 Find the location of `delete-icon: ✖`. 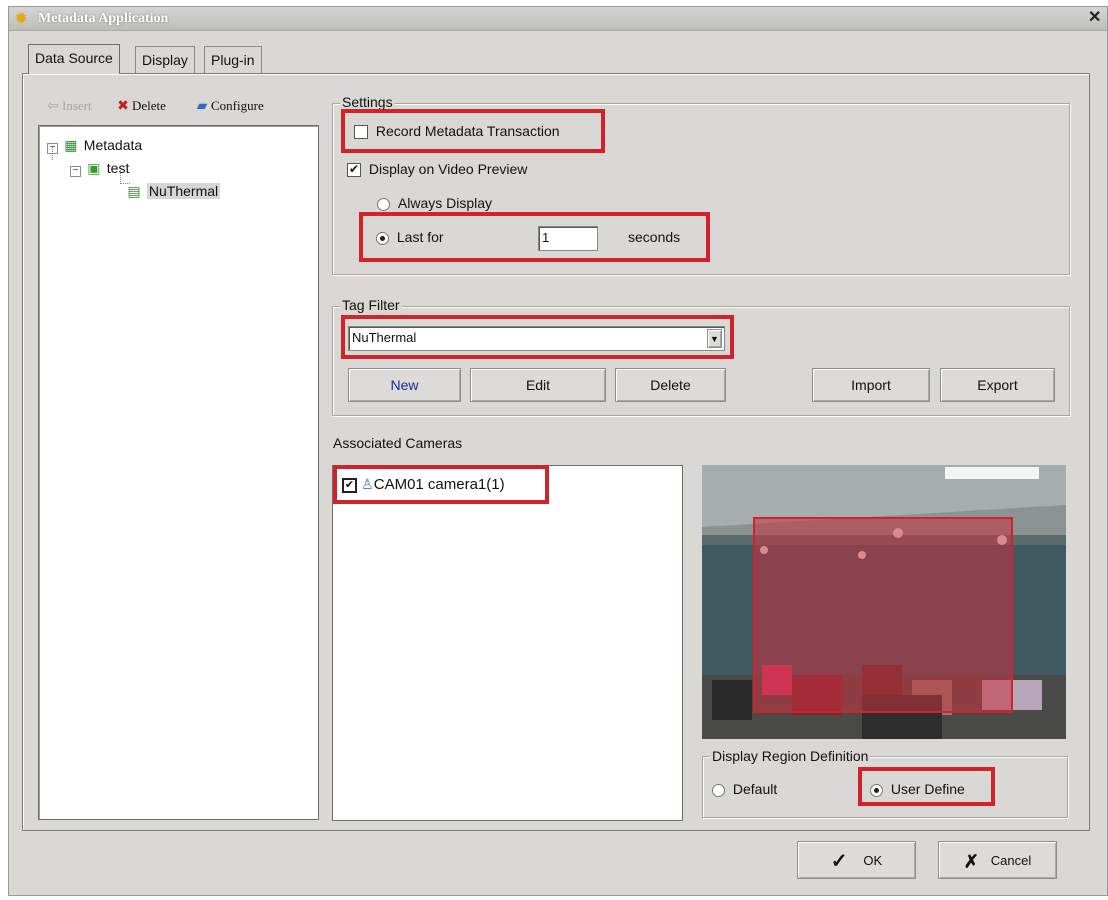

delete-icon: ✖ is located at coordinates (123, 106).